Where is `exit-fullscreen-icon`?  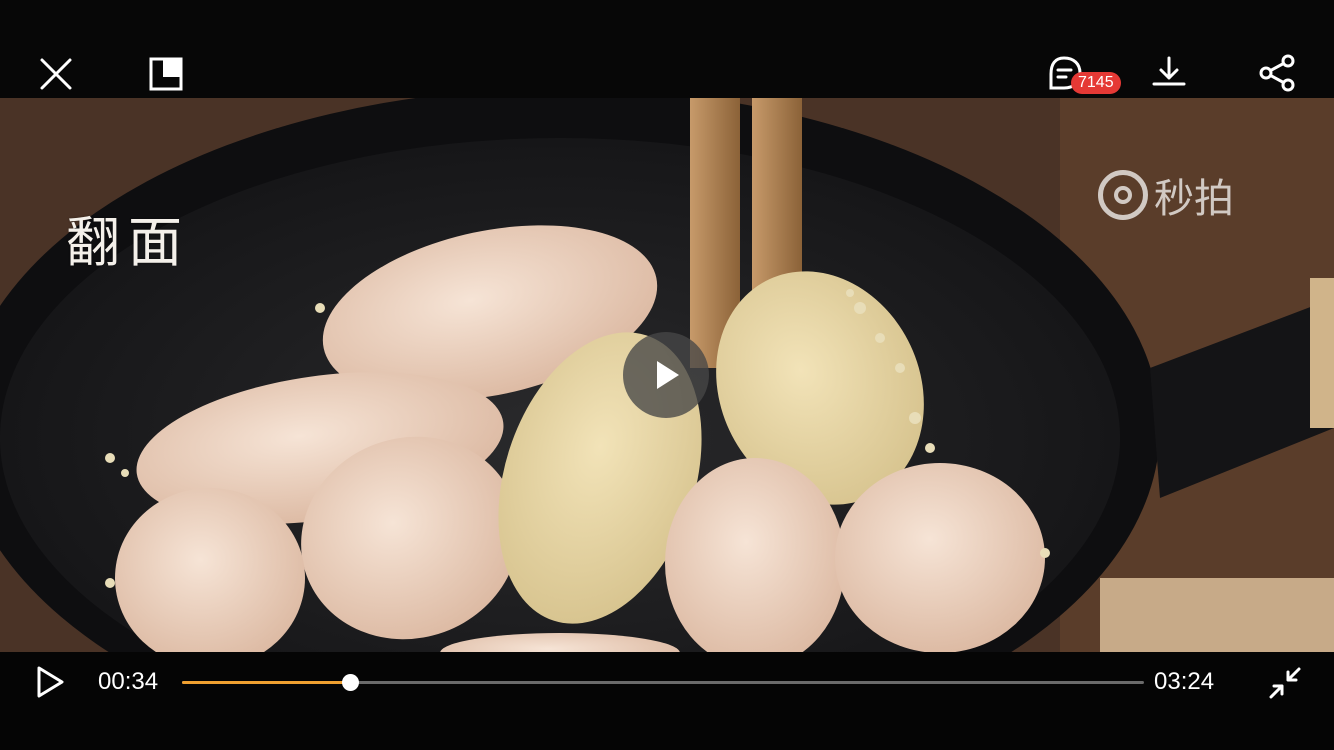 exit-fullscreen-icon is located at coordinates (1285, 683).